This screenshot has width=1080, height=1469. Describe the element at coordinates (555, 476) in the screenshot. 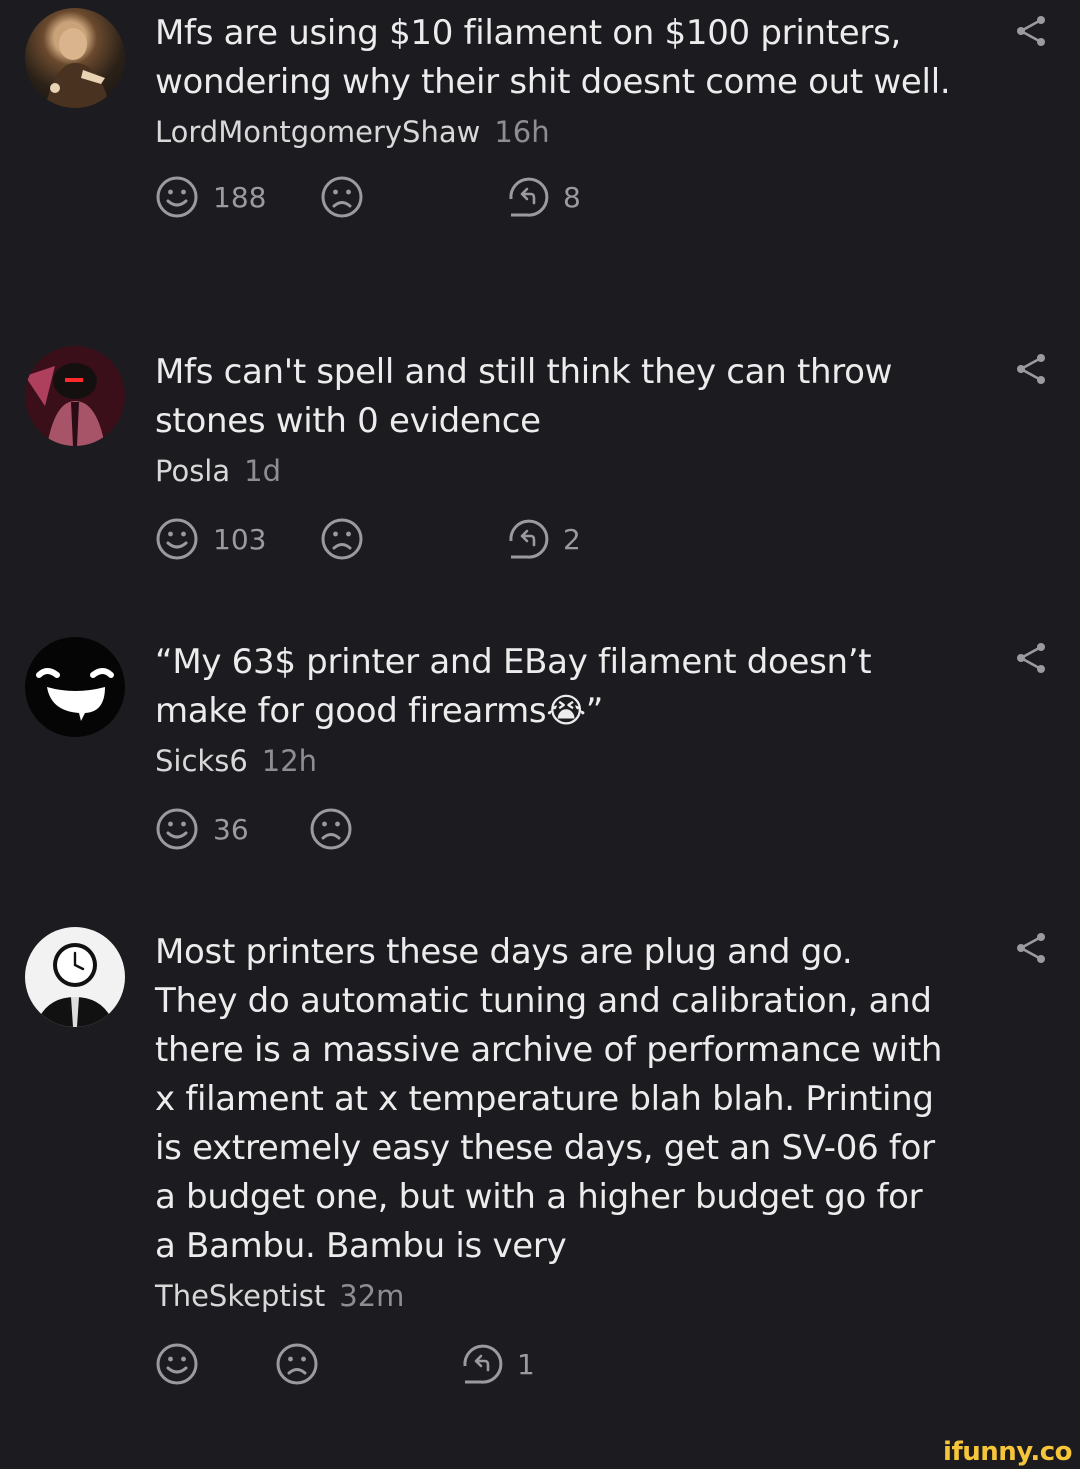

I see `comment-meta: Posla 1d` at that location.